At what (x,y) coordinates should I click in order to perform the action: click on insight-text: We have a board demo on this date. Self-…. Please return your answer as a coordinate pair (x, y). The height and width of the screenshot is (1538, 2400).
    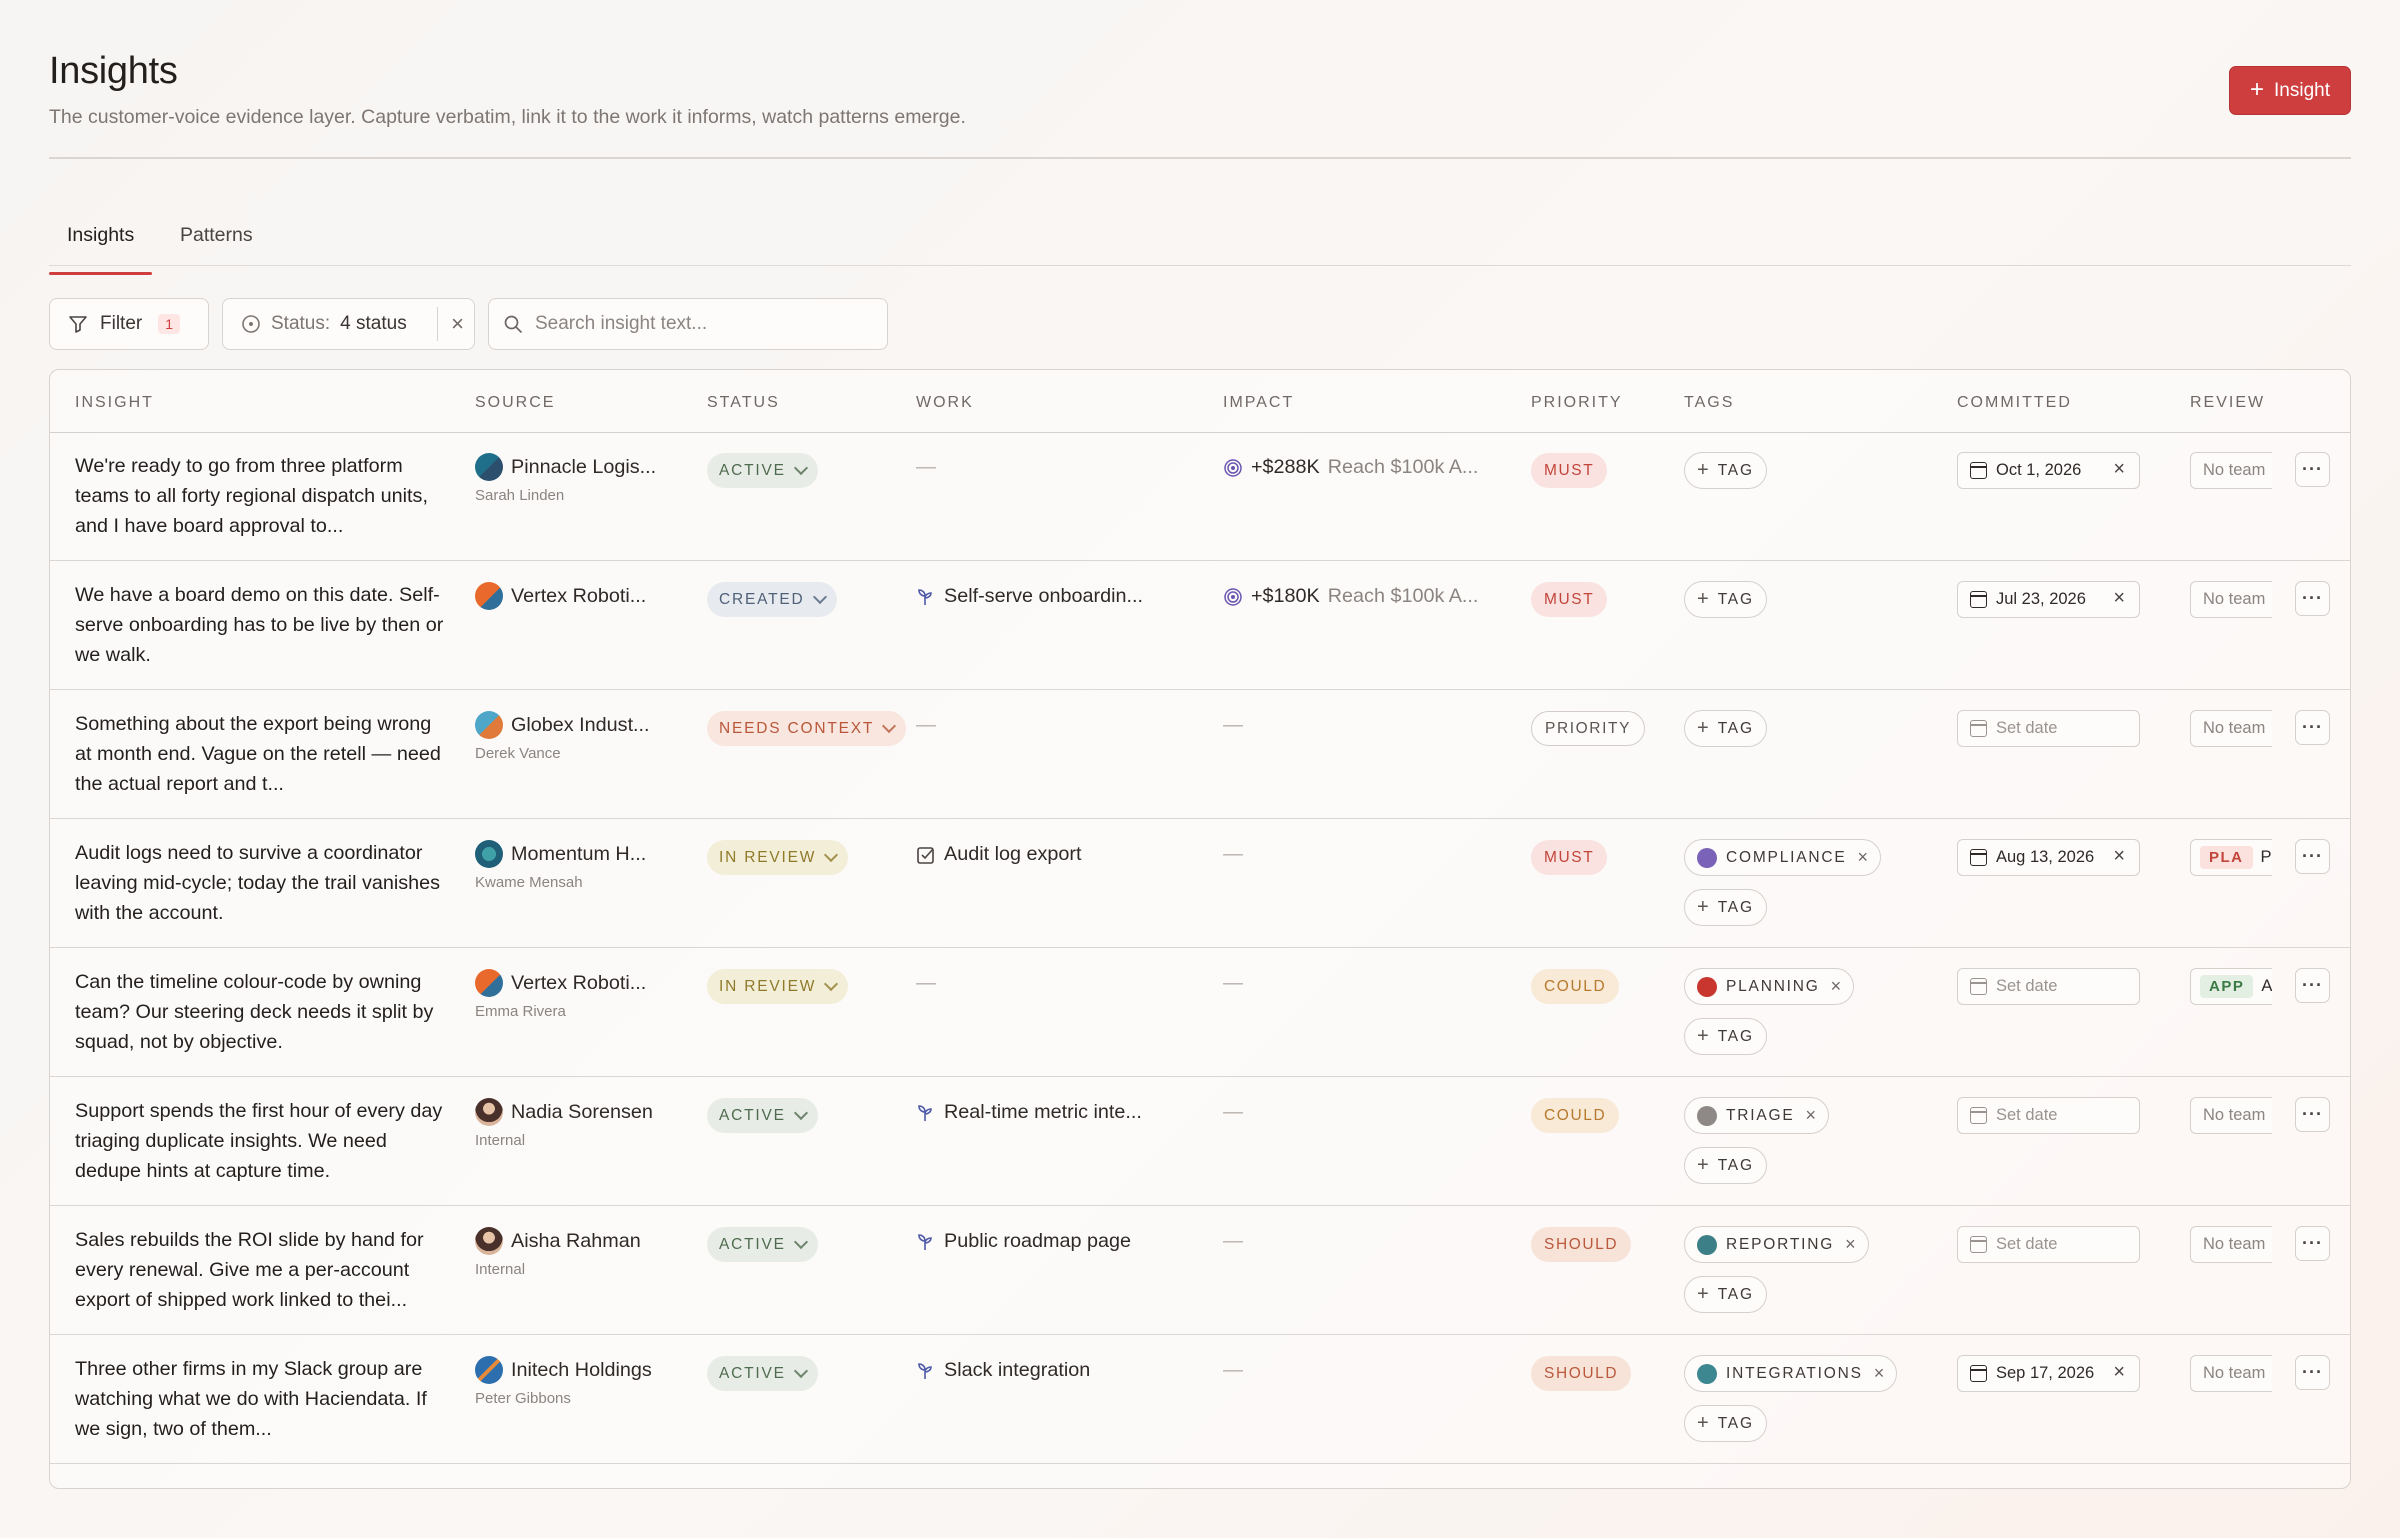
    Looking at the image, I should click on (260, 625).